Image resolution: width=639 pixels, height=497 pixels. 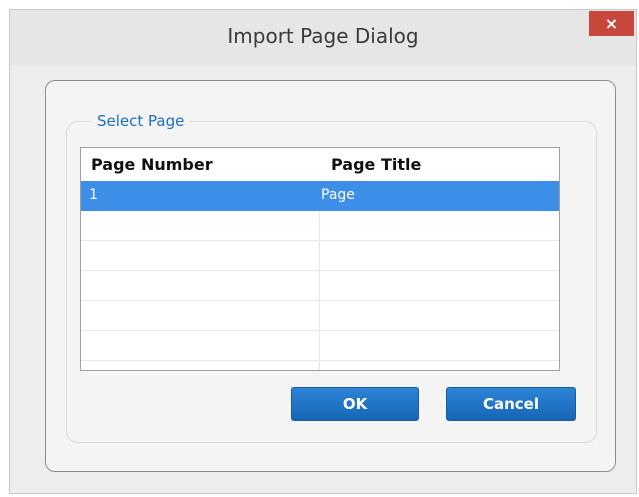 I want to click on group-legend: Select Page, so click(x=141, y=121).